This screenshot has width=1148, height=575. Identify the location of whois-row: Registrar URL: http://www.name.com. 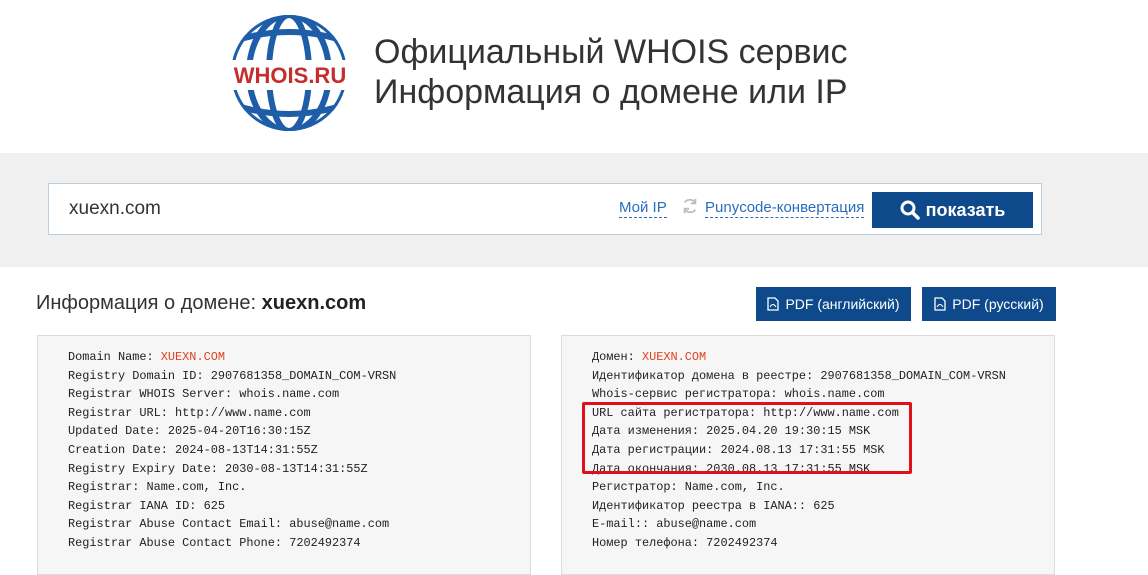
(299, 413).